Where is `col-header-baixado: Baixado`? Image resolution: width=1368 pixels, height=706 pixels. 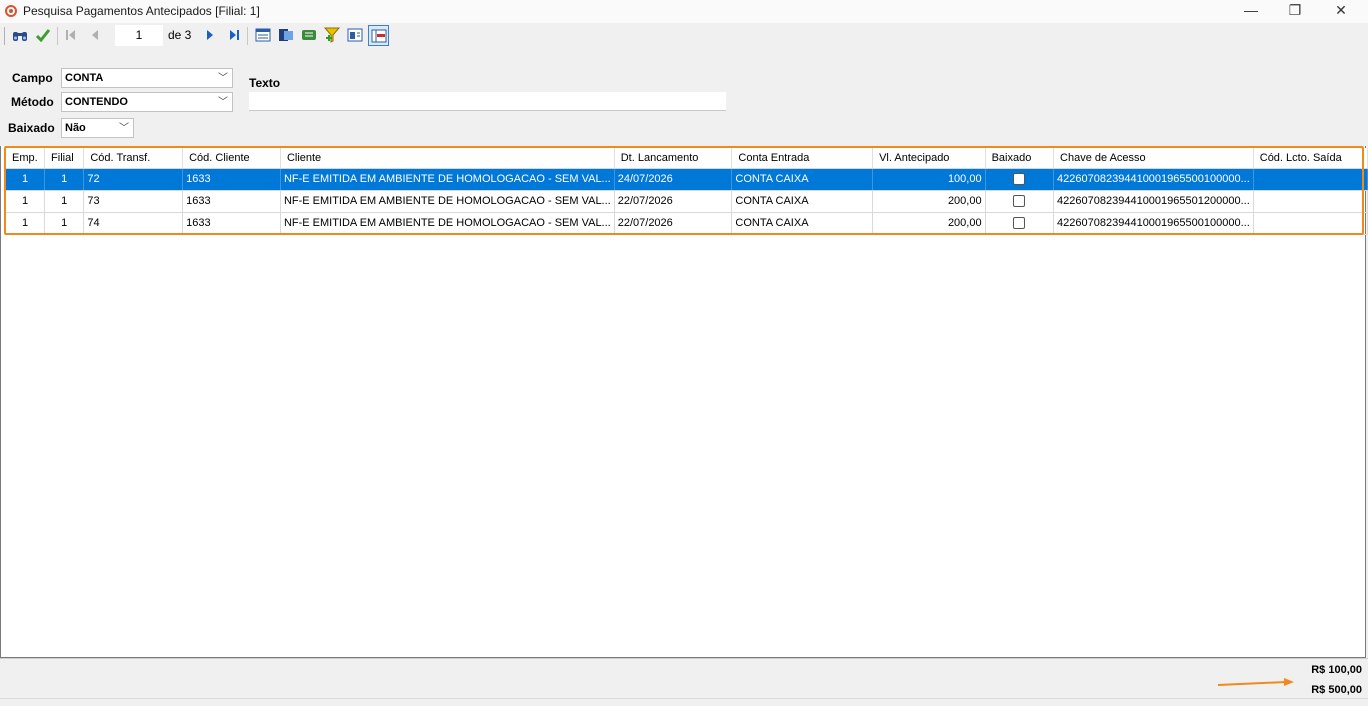 col-header-baixado: Baixado is located at coordinates (1020, 158).